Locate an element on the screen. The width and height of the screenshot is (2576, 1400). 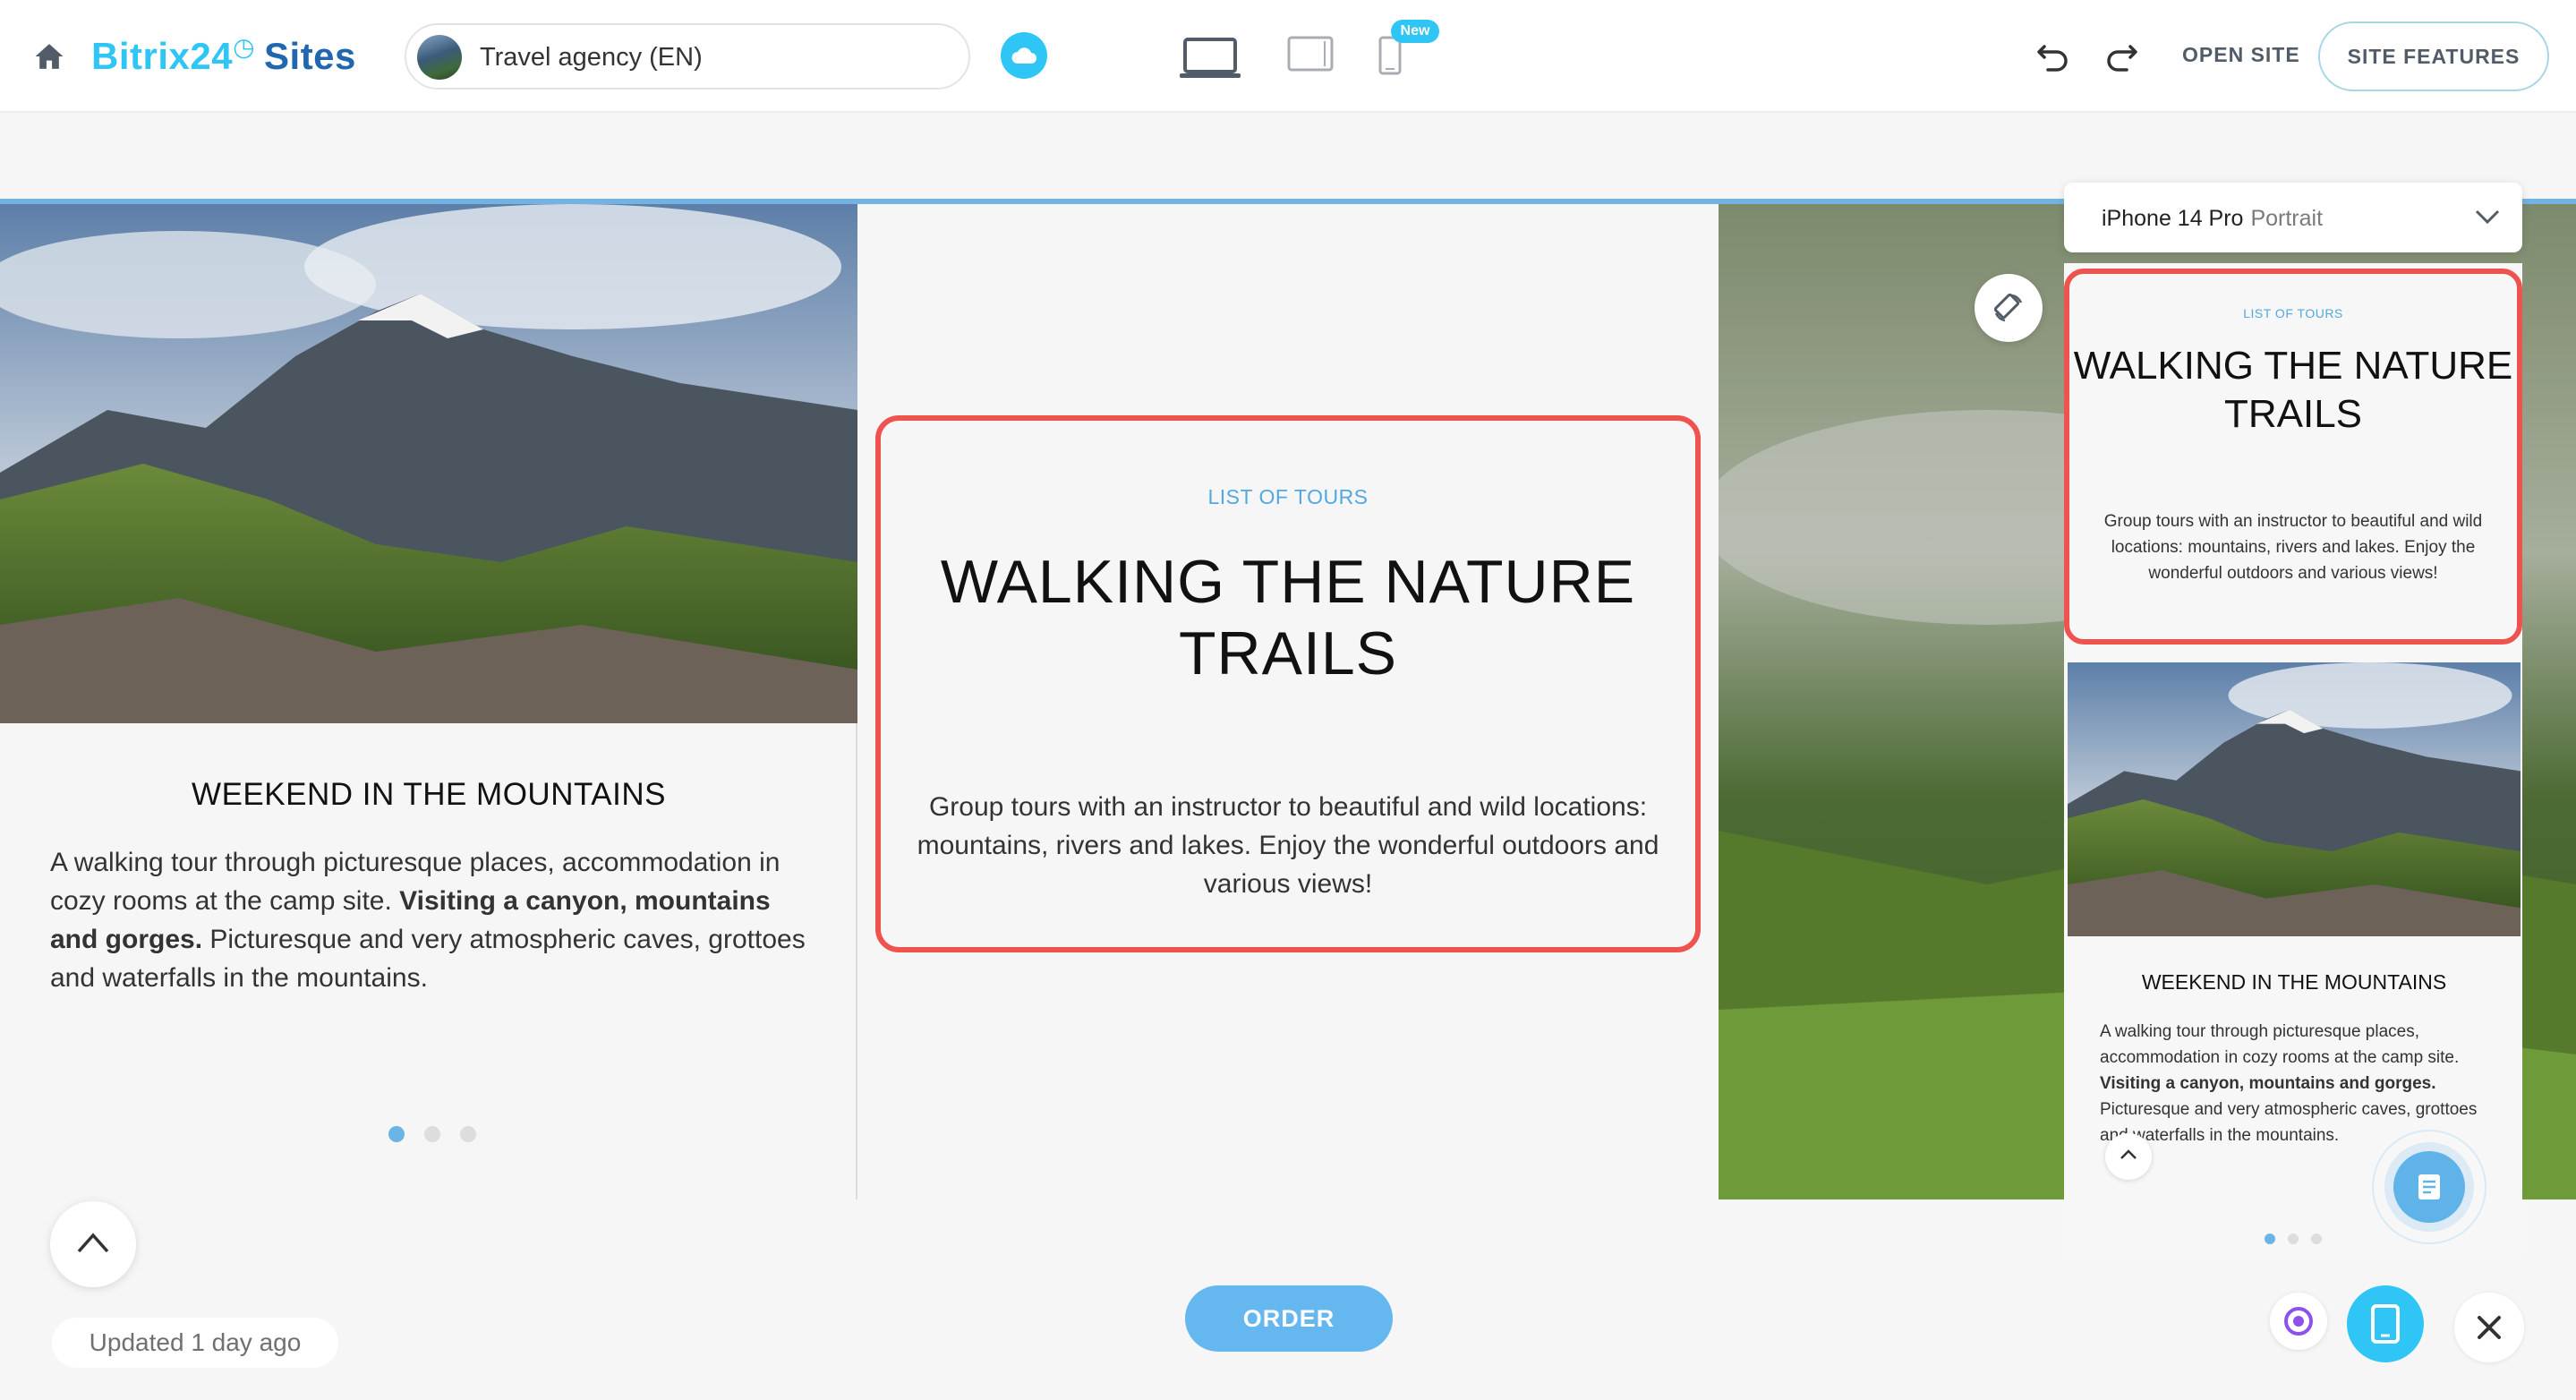
rotate-device-button is located at coordinates (2009, 308).